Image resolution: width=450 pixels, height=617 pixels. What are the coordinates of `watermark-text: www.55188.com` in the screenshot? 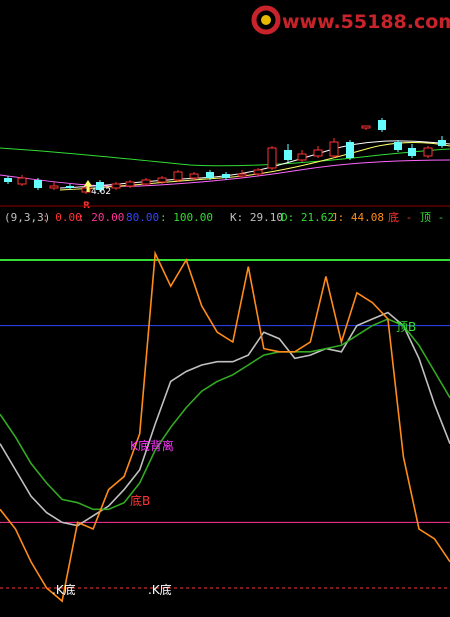 It's located at (366, 22).